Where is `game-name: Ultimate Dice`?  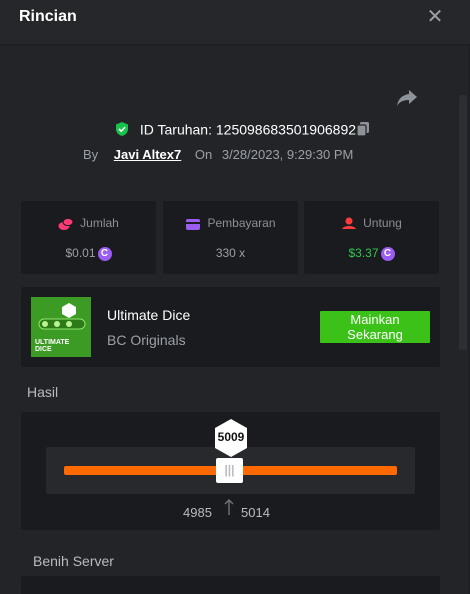
game-name: Ultimate Dice is located at coordinates (149, 315).